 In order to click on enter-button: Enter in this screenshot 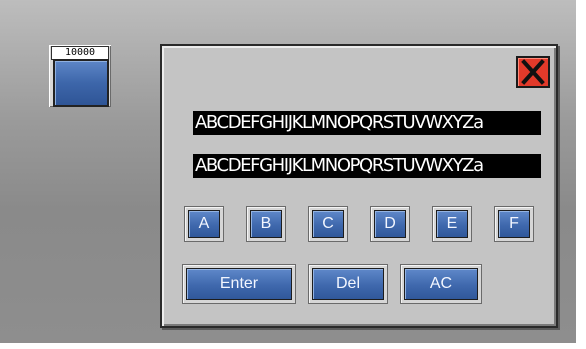, I will do `click(239, 284)`.